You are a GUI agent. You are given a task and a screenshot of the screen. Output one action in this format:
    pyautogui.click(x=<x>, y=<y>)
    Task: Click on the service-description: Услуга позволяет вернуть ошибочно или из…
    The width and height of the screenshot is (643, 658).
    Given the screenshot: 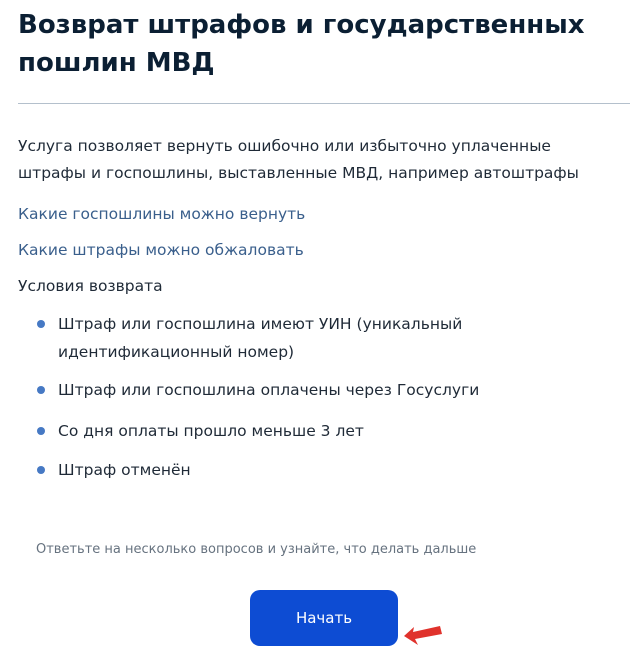 What is the action you would take?
    pyautogui.click(x=298, y=159)
    